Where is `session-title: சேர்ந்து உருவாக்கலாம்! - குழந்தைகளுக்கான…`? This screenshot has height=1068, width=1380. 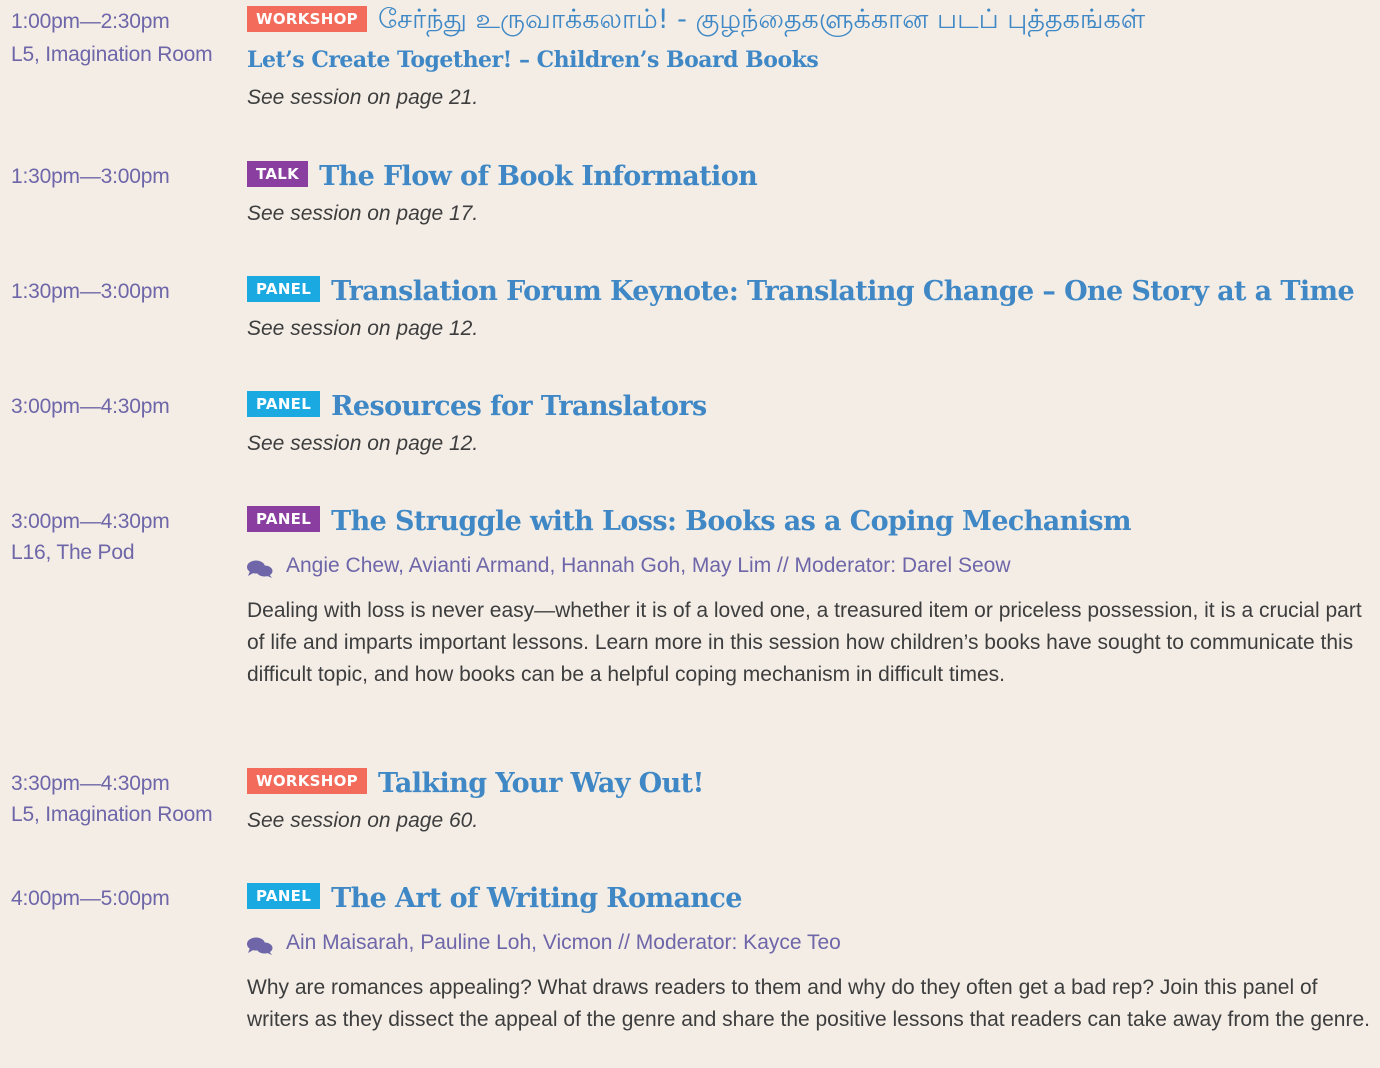
session-title: சேர்ந்து உருவாக்கலாம்! - குழந்தைகளுக்கான… is located at coordinates (761, 19).